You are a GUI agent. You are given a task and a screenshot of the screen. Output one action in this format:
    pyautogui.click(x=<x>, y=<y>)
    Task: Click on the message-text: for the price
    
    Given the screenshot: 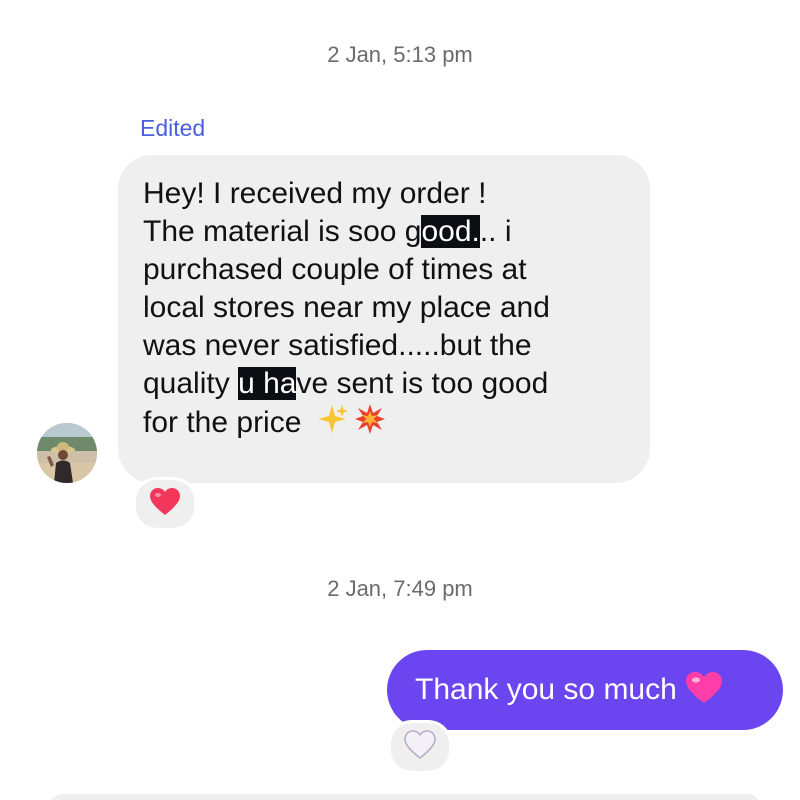 What is the action you would take?
    pyautogui.click(x=222, y=422)
    